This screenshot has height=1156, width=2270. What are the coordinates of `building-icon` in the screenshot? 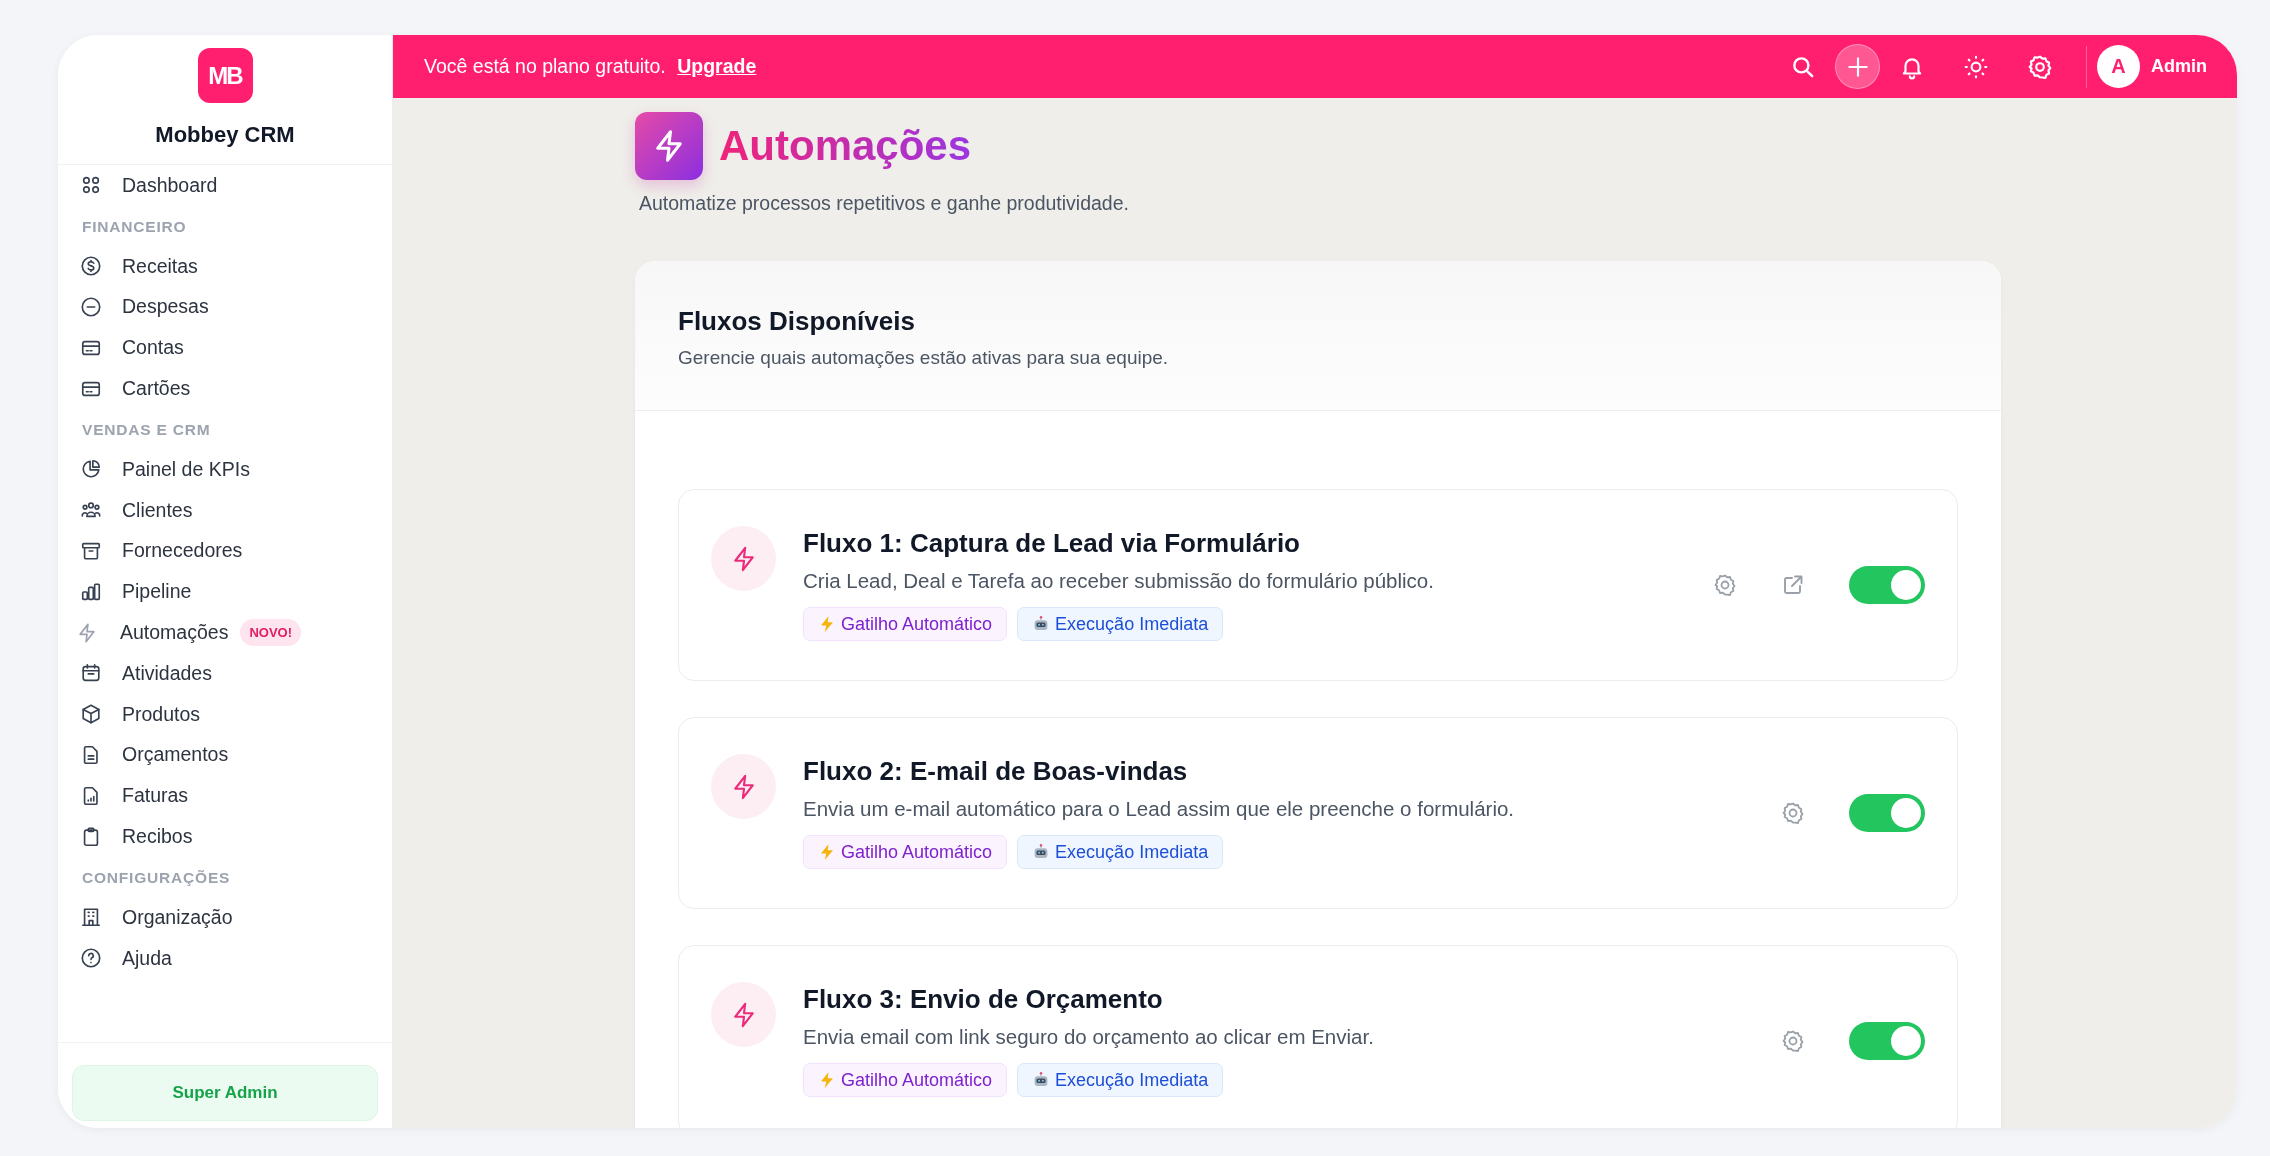 It's located at (91, 917).